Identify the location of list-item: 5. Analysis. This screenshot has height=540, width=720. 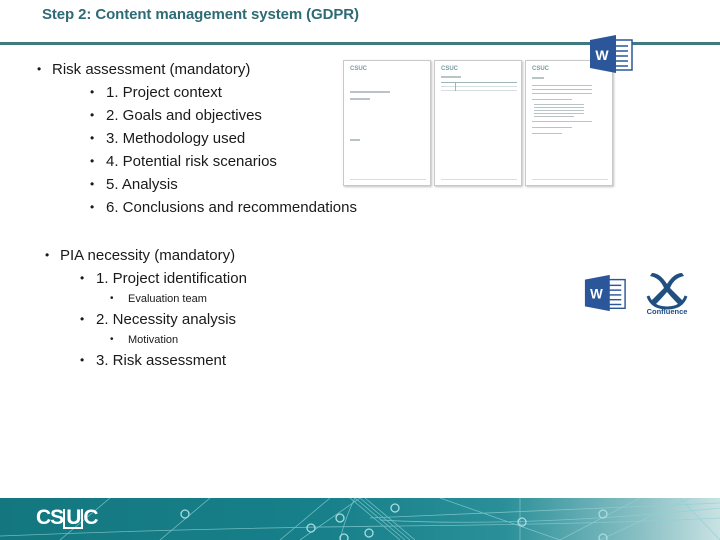
(223, 184).